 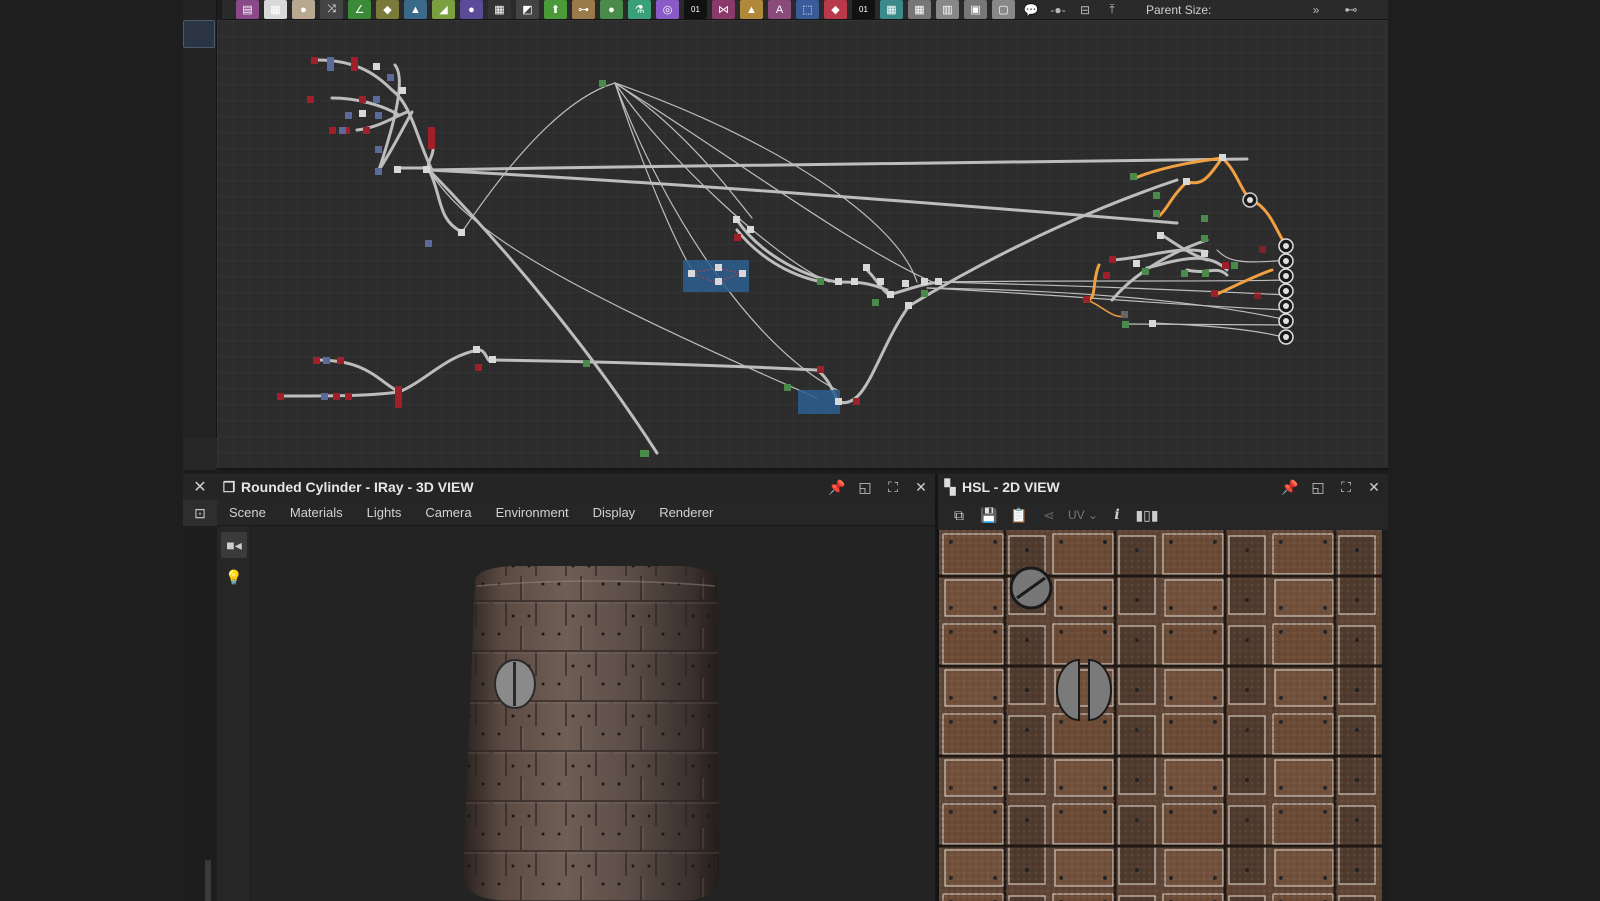 What do you see at coordinates (891, 9) in the screenshot?
I see `normal-map-icon: ▦` at bounding box center [891, 9].